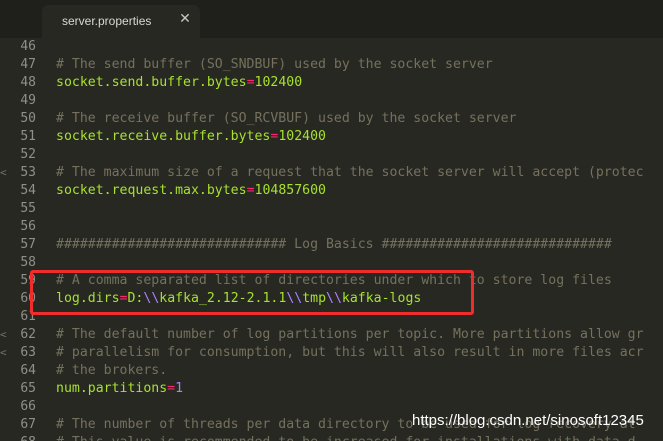 This screenshot has width=663, height=441. Describe the element at coordinates (331, 155) in the screenshot. I see `code-line: 52` at that location.